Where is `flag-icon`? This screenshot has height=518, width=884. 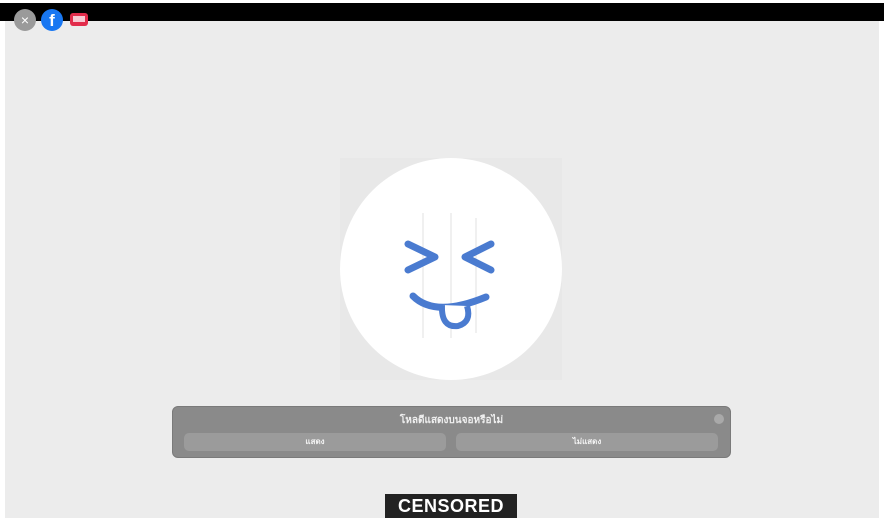 flag-icon is located at coordinates (79, 19).